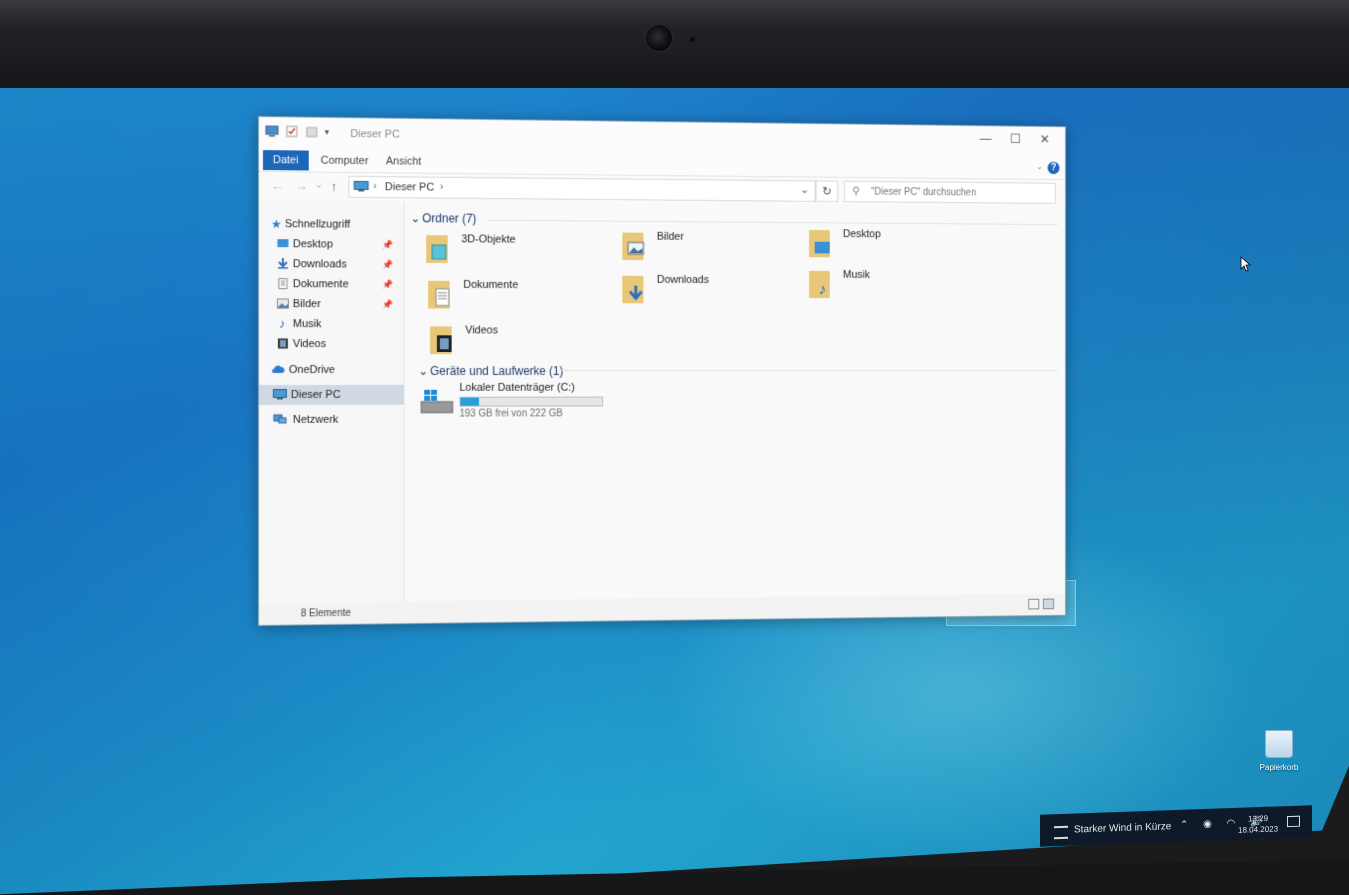 The height and width of the screenshot is (895, 1349). Describe the element at coordinates (320, 264) in the screenshot. I see `sidebar-item-label: Downloads` at that location.